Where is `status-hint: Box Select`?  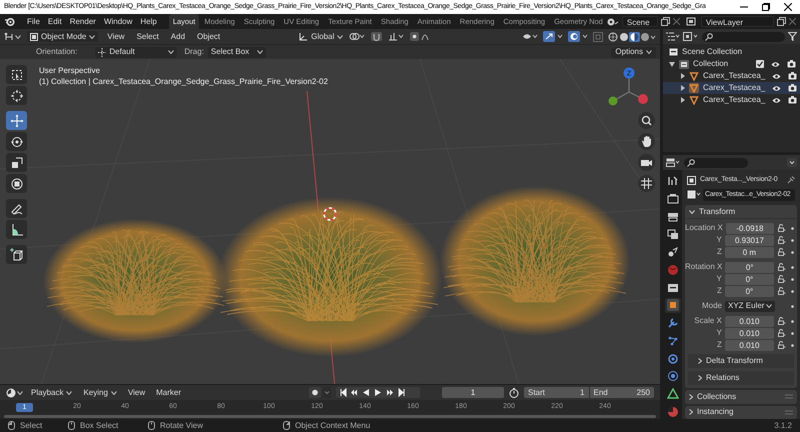 status-hint: Box Select is located at coordinates (99, 426).